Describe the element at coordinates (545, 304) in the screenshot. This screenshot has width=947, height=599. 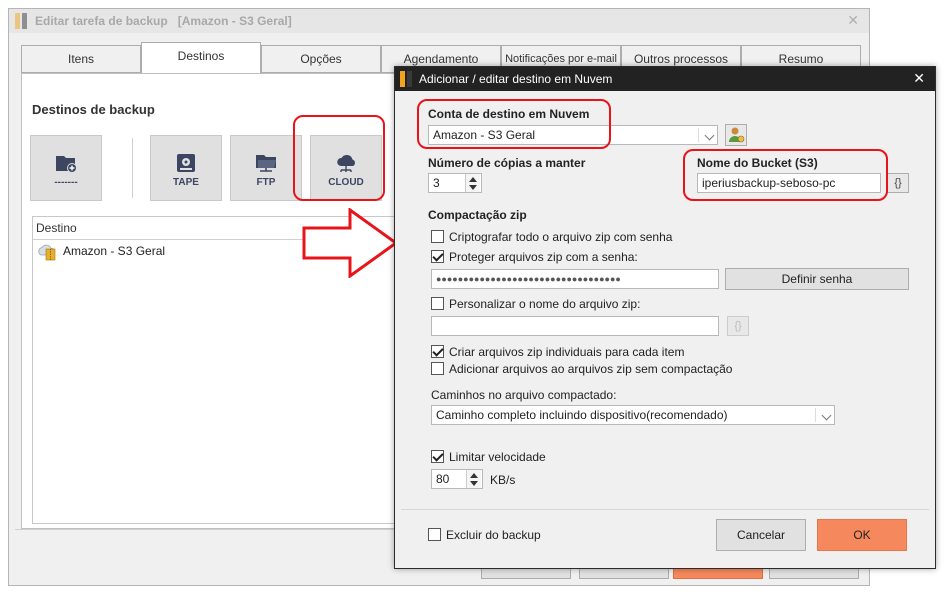
I see `custom-zip-name-label: Personalizar o nome do arquivo zip:` at that location.